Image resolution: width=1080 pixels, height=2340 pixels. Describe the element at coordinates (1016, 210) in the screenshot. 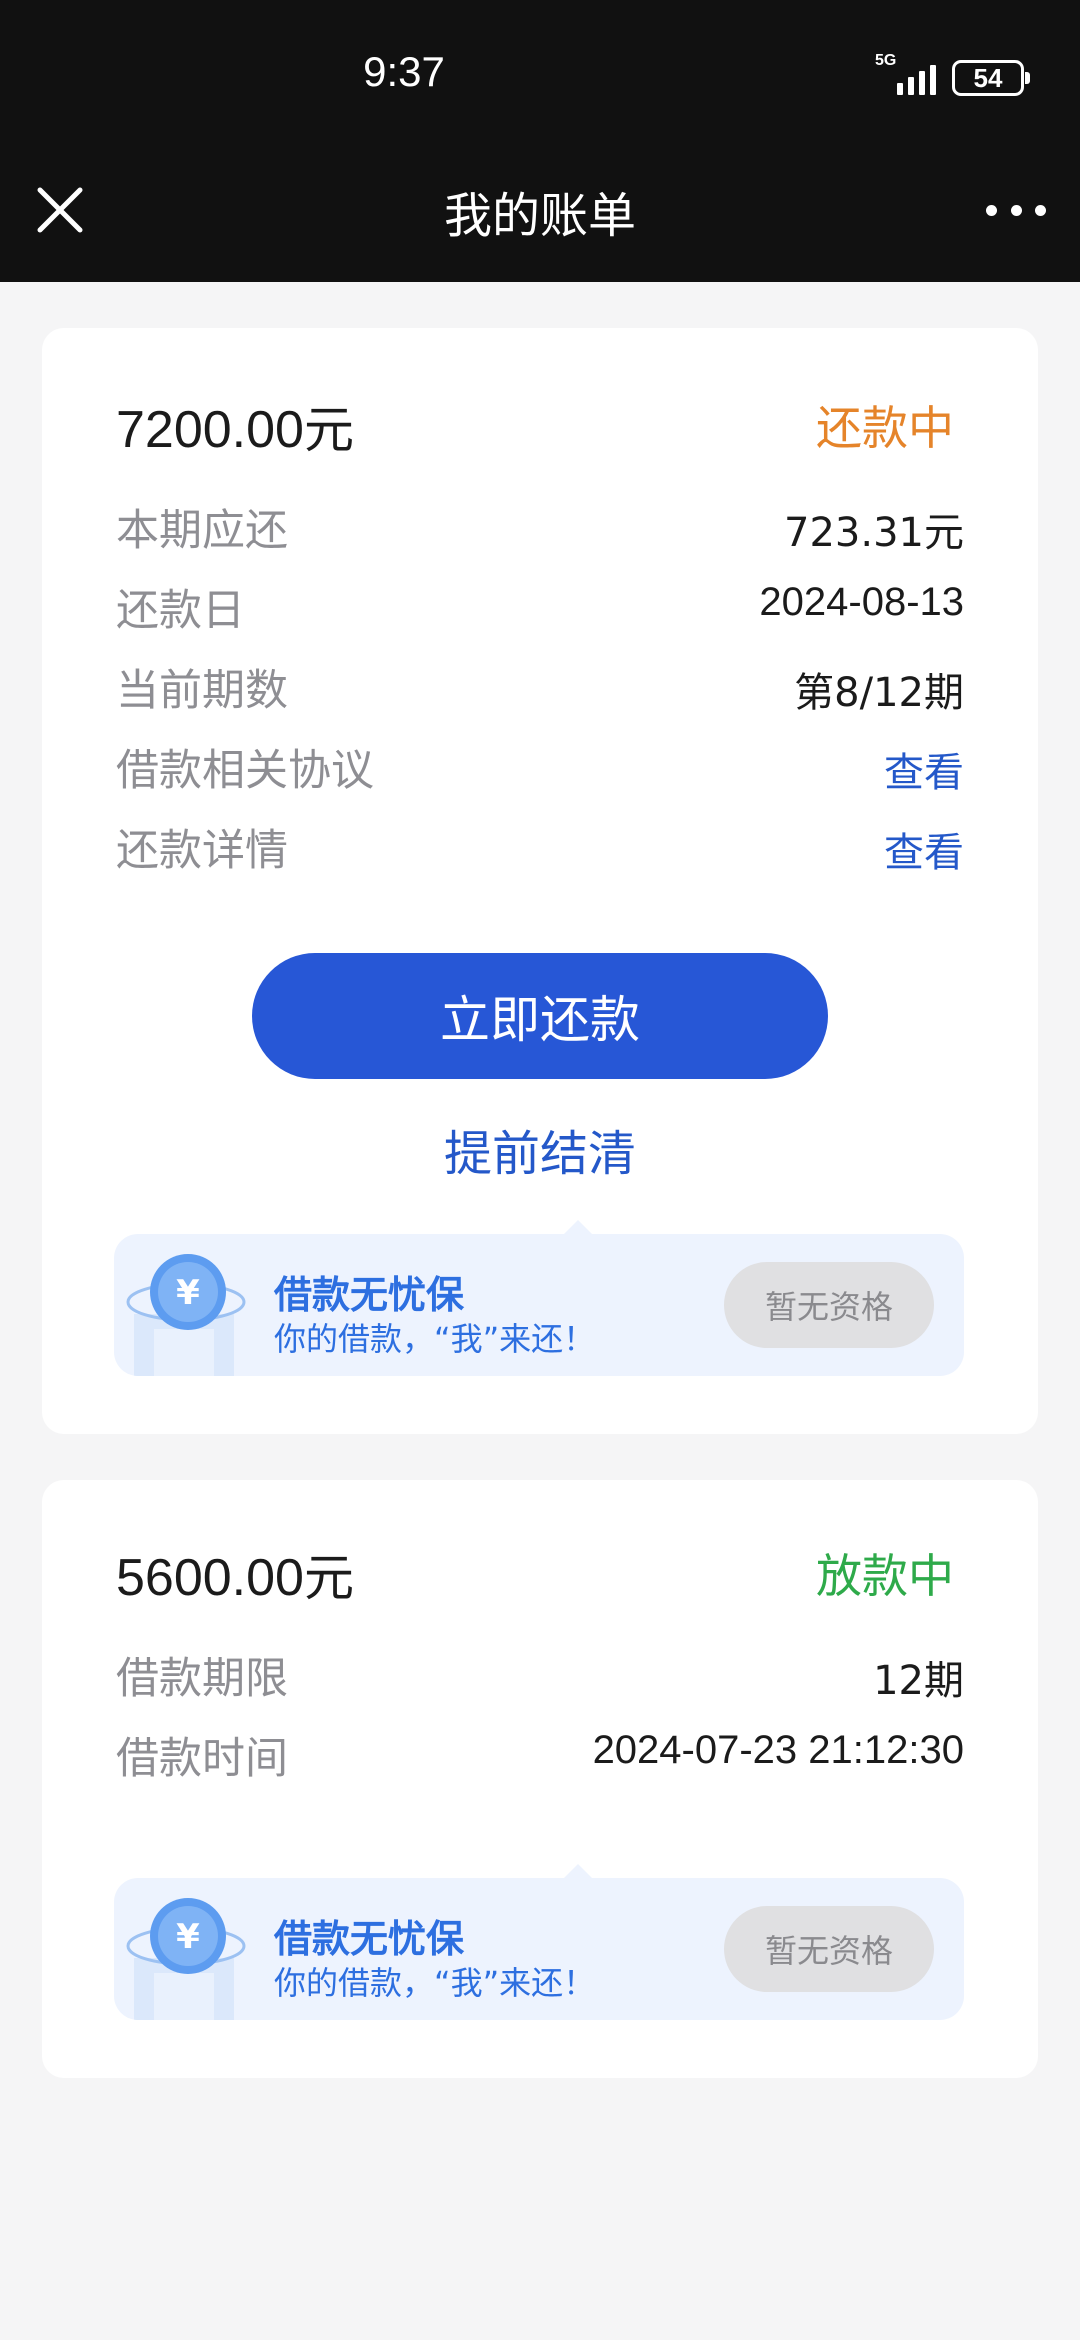

I see `more-icon` at that location.